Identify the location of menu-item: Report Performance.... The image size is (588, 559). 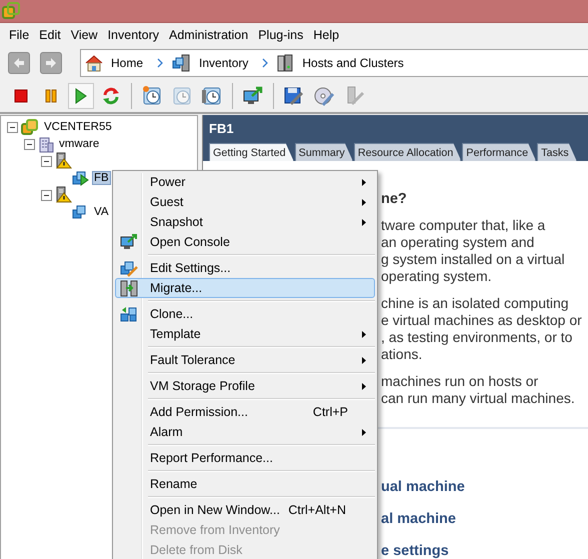
(245, 458).